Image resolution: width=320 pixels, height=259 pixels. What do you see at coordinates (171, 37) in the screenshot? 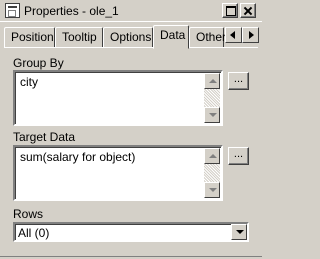
I see `tab-data: Data` at bounding box center [171, 37].